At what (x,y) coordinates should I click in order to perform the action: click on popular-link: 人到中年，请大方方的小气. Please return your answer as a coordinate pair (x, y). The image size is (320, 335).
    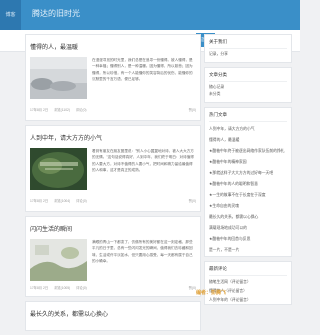
    Looking at the image, I should click on (248, 129).